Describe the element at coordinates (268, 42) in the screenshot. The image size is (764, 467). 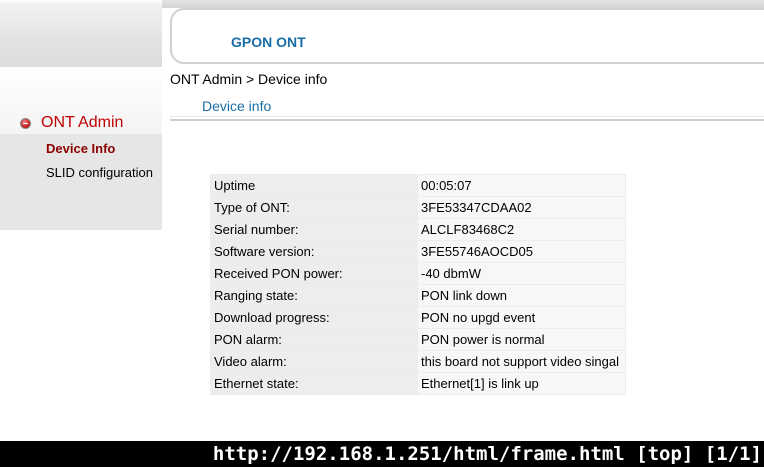
I see `page-title: GPON ONT` at that location.